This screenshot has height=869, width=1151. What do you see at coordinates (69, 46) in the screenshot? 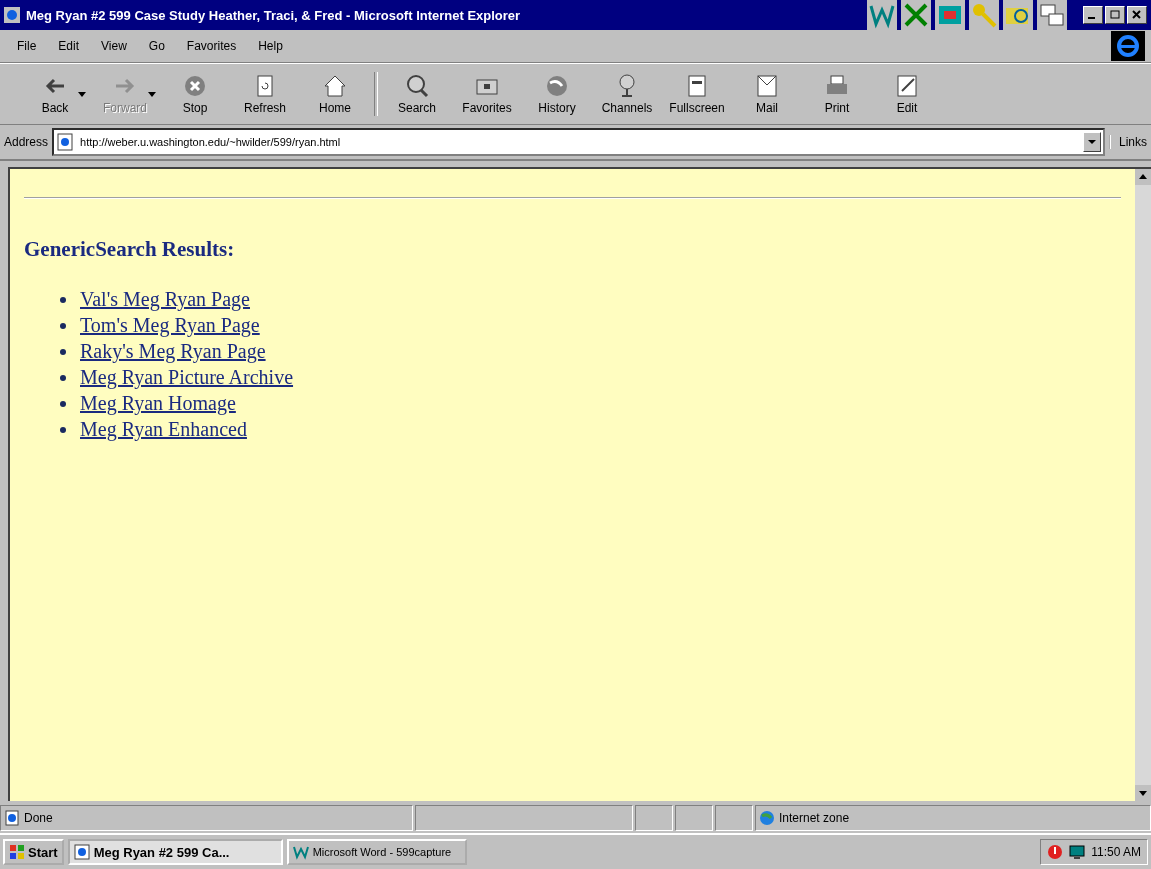
I see `menu-item: Edit` at bounding box center [69, 46].